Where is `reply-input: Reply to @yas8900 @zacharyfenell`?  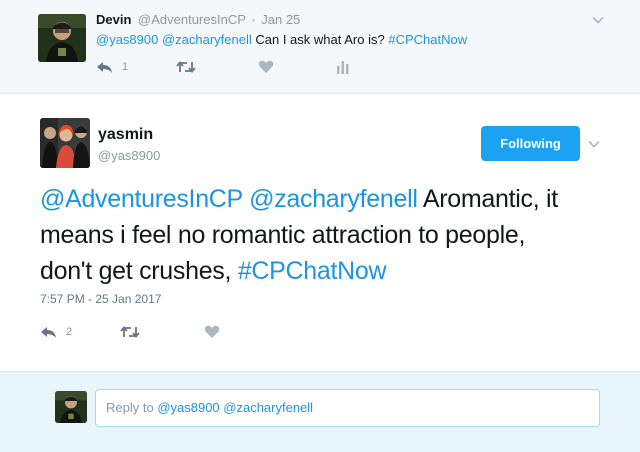
reply-input: Reply to @yas8900 @zacharyfenell is located at coordinates (347, 408).